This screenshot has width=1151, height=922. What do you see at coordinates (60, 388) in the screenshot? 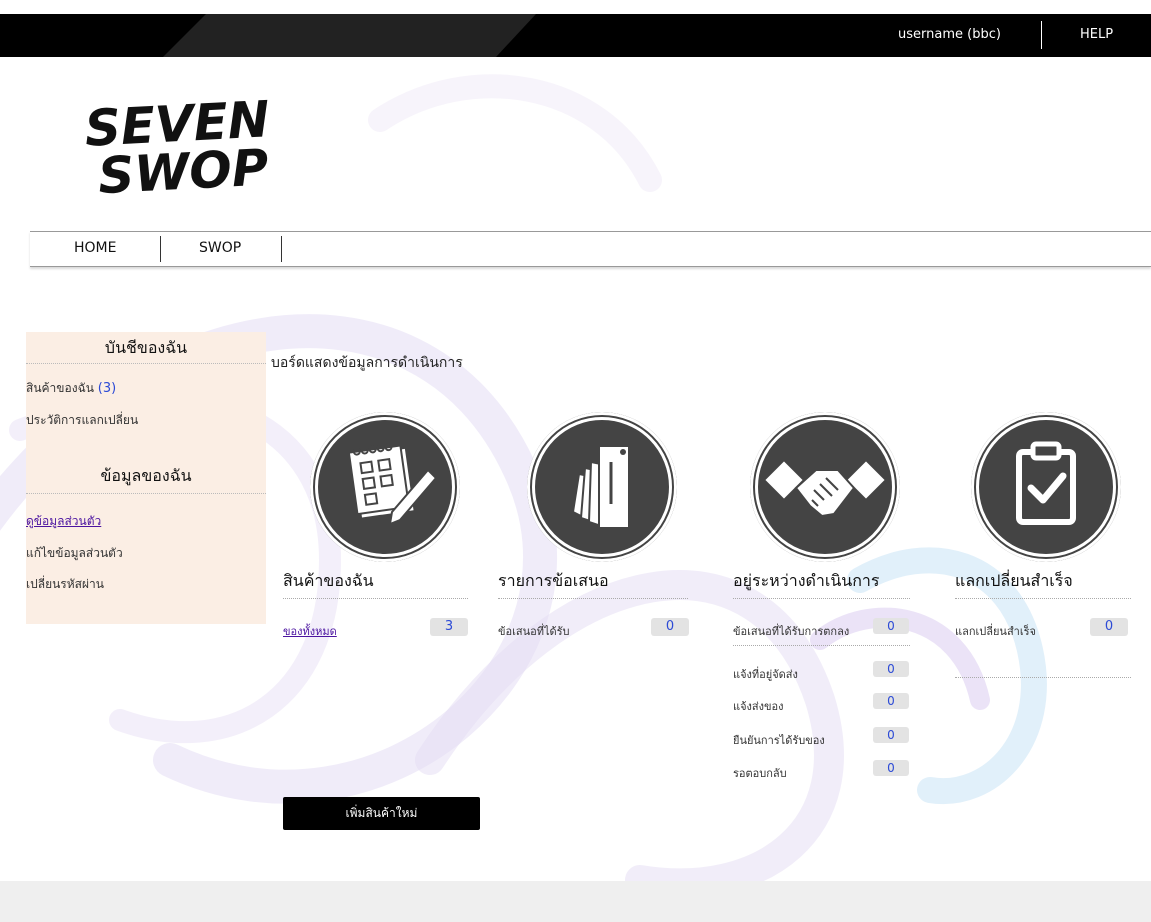
I see `sidebar-item-label: สินค้าของฉัน` at bounding box center [60, 388].